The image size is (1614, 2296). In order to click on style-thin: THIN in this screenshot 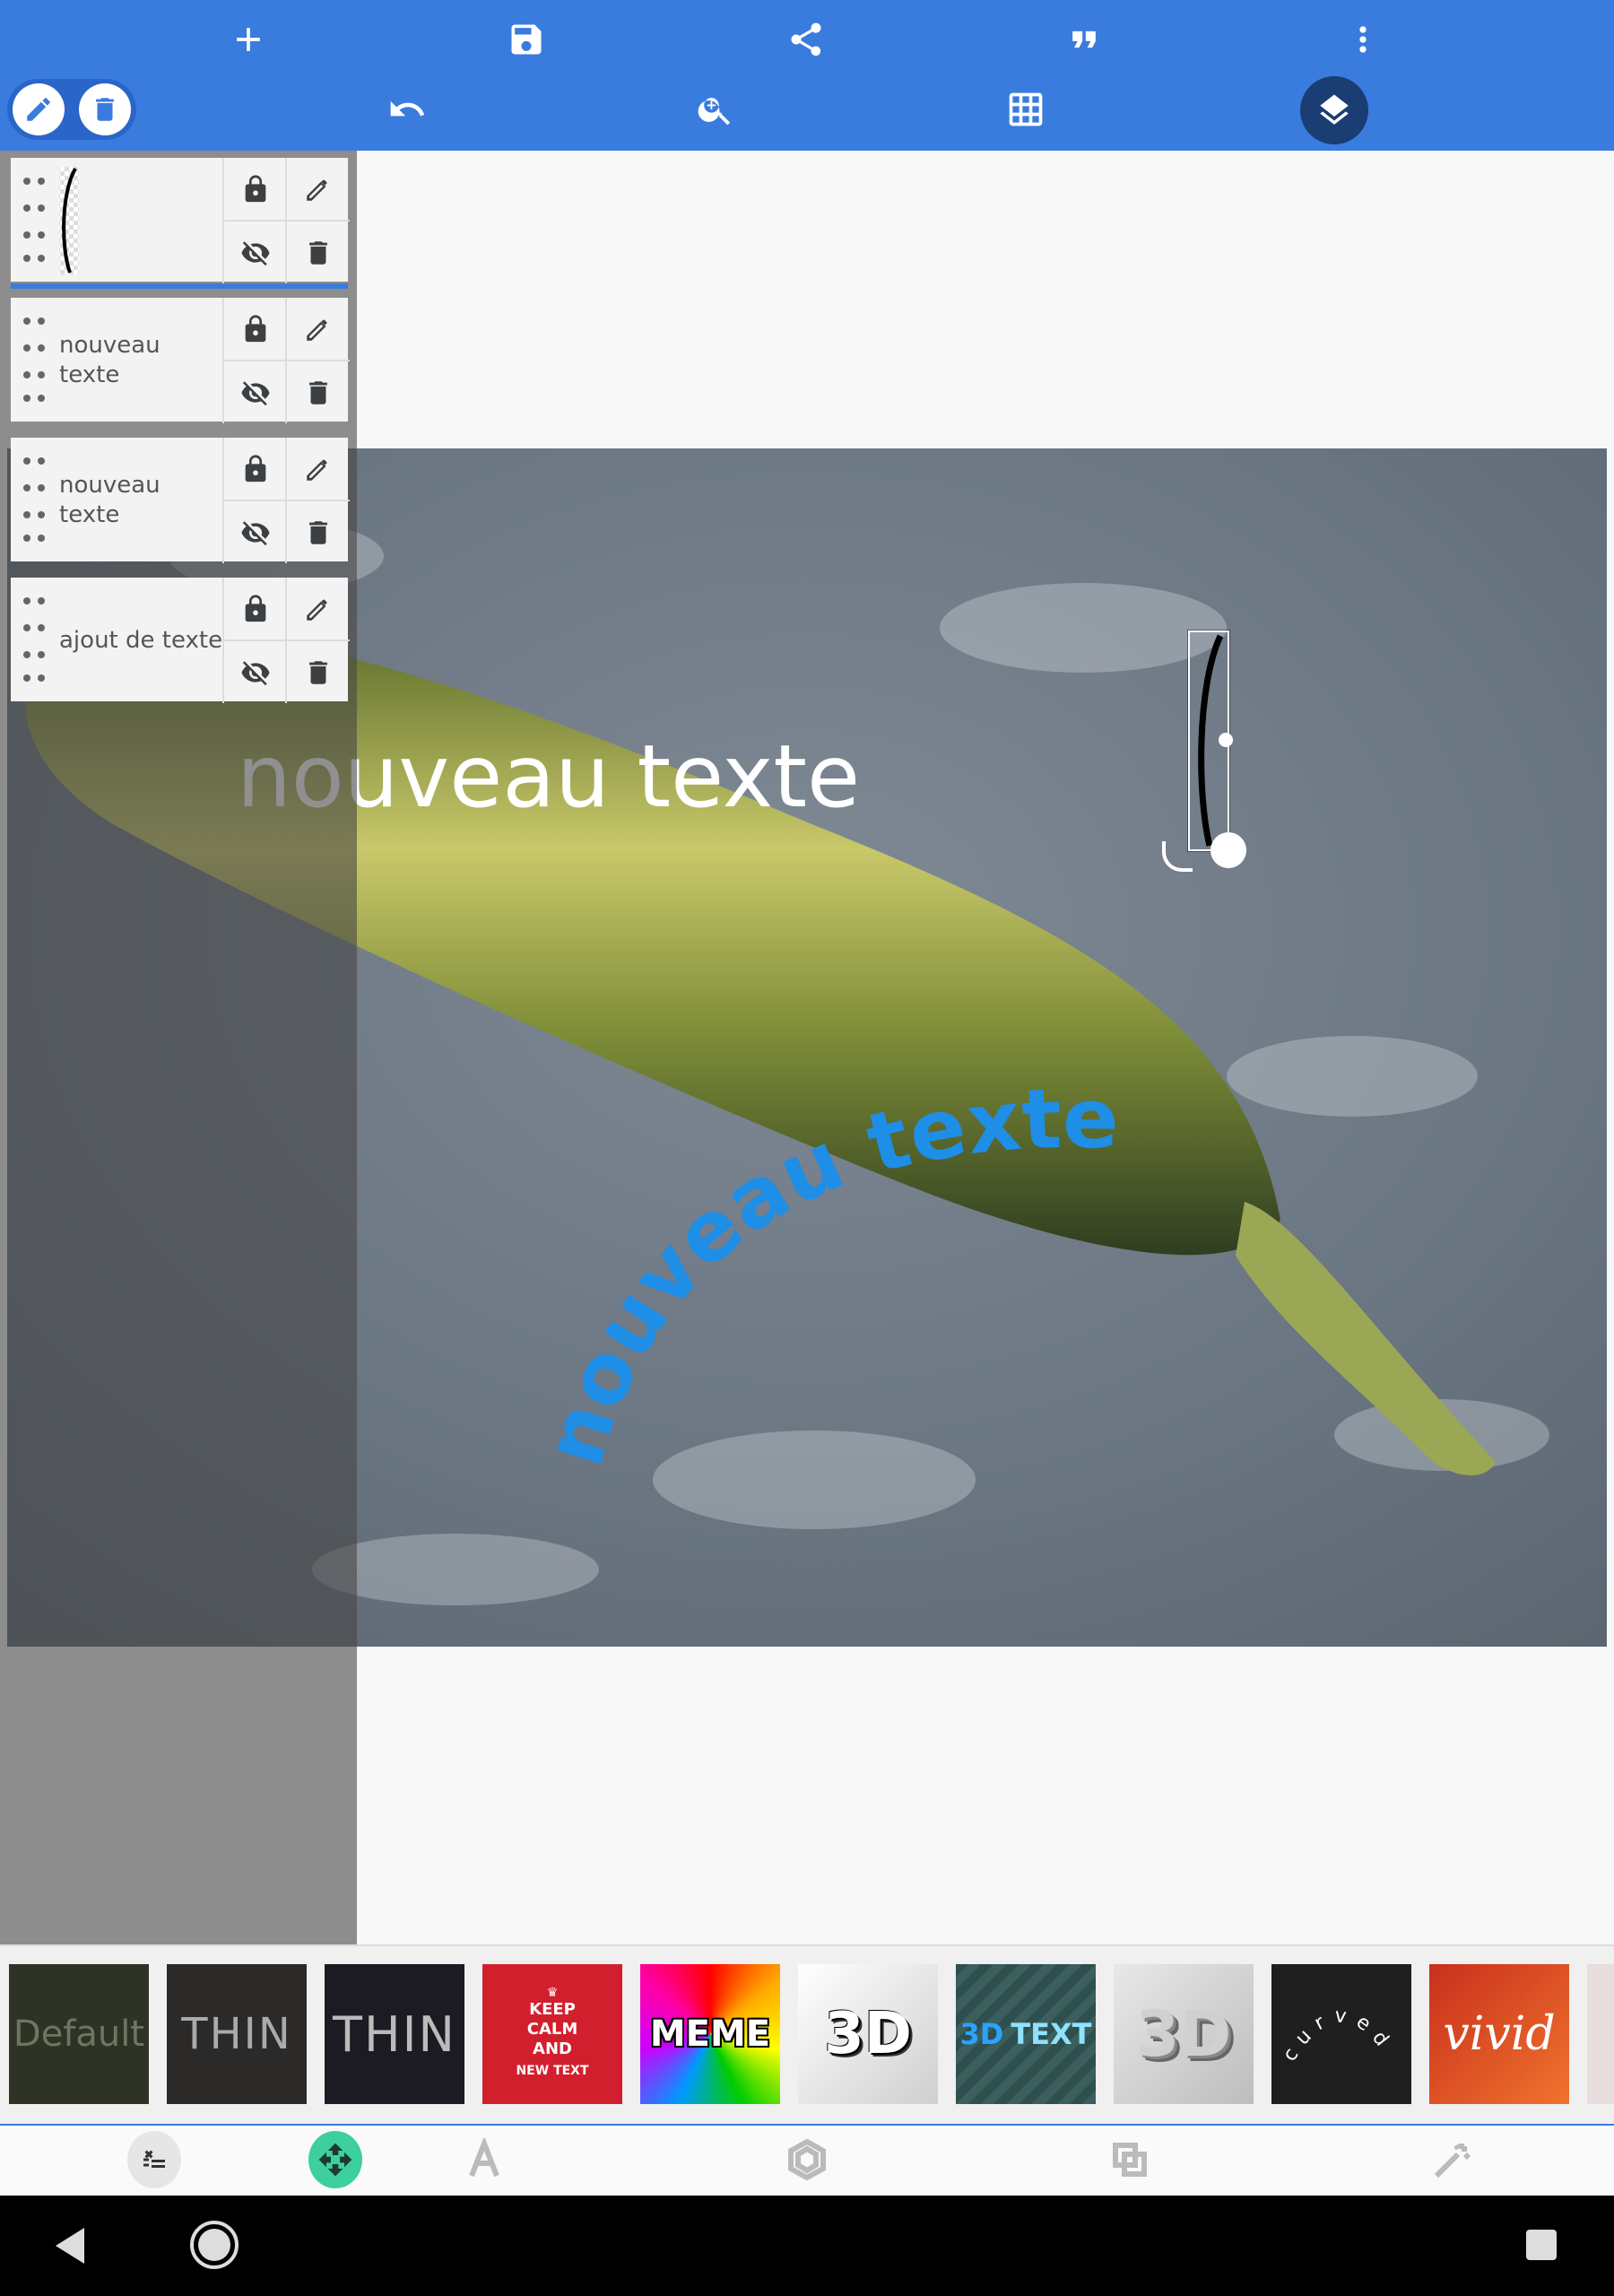, I will do `click(394, 2034)`.